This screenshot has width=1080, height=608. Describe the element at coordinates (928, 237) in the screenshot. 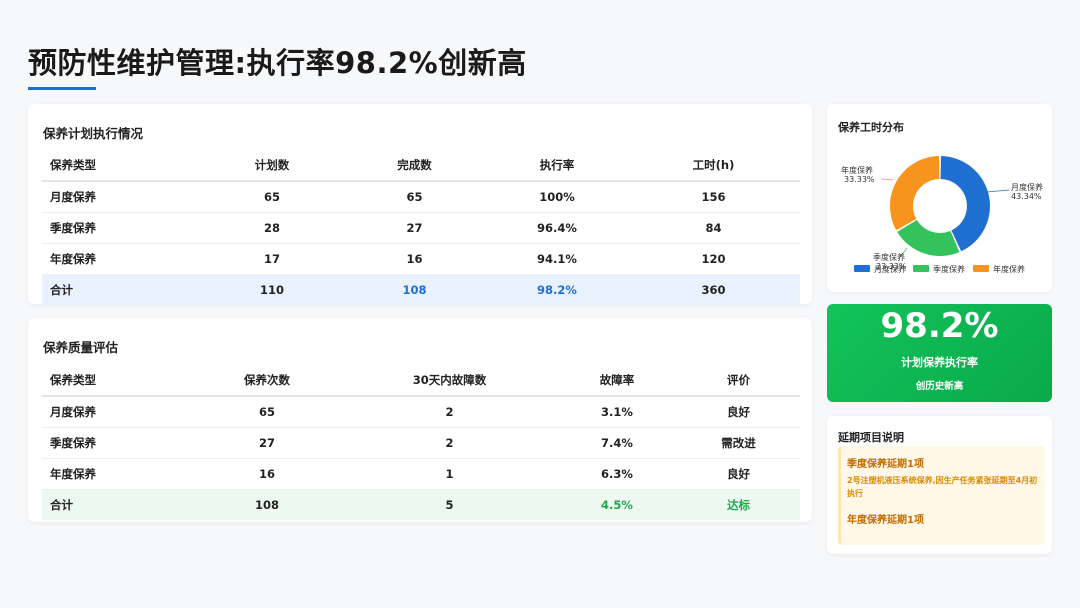

I see `slice-quarterly` at that location.